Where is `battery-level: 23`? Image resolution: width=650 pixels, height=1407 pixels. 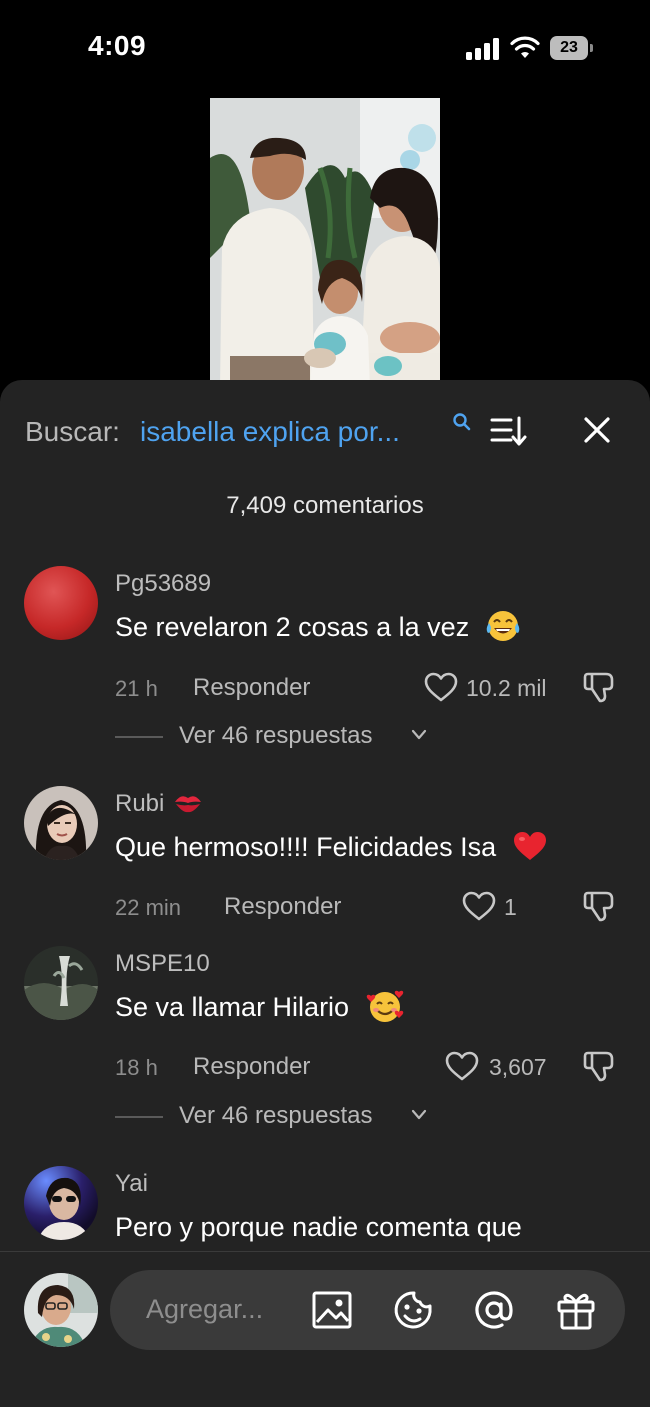
battery-level: 23 is located at coordinates (569, 48).